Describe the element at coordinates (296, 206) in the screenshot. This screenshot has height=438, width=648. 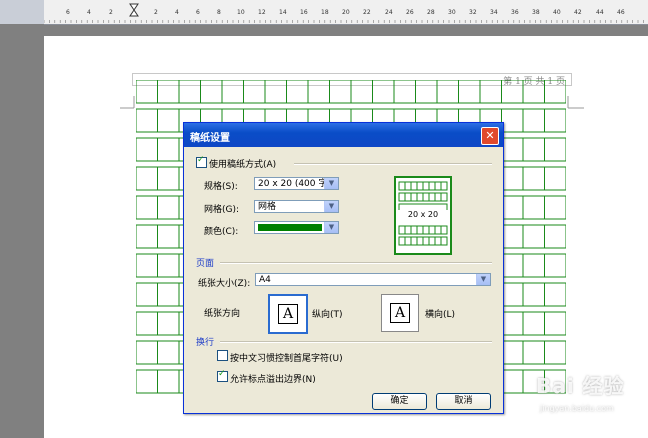
I see `grid-select: 网格 ▼` at that location.